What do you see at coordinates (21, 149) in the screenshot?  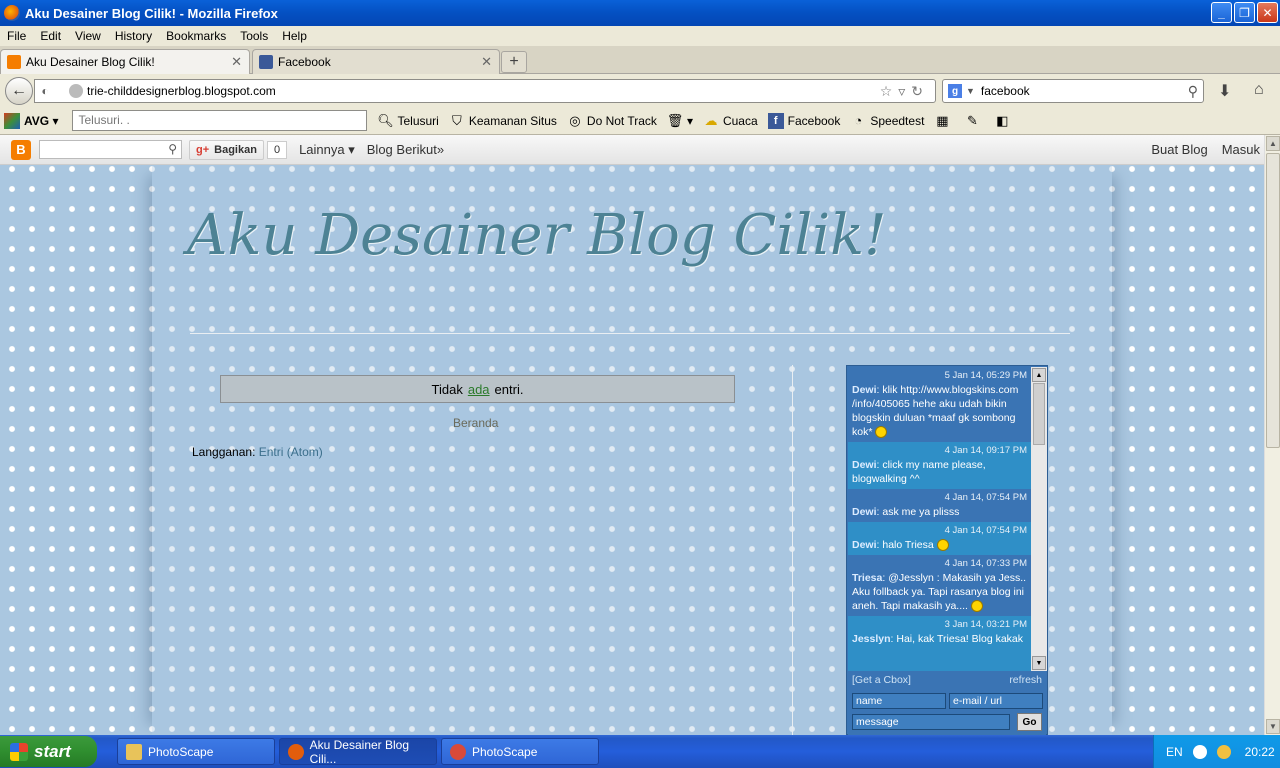 I see `blogger-logo-icon: B` at bounding box center [21, 149].